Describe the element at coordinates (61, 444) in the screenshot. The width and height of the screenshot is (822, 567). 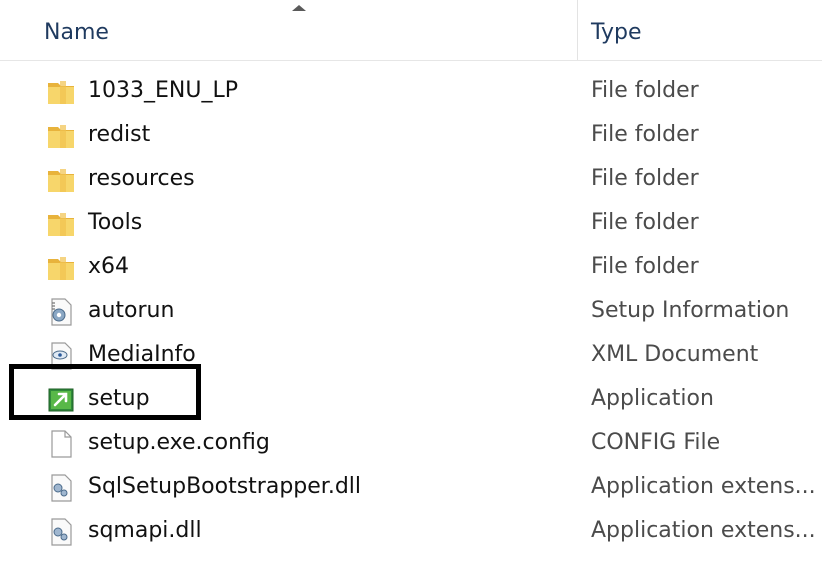
I see `config-file-icon` at that location.